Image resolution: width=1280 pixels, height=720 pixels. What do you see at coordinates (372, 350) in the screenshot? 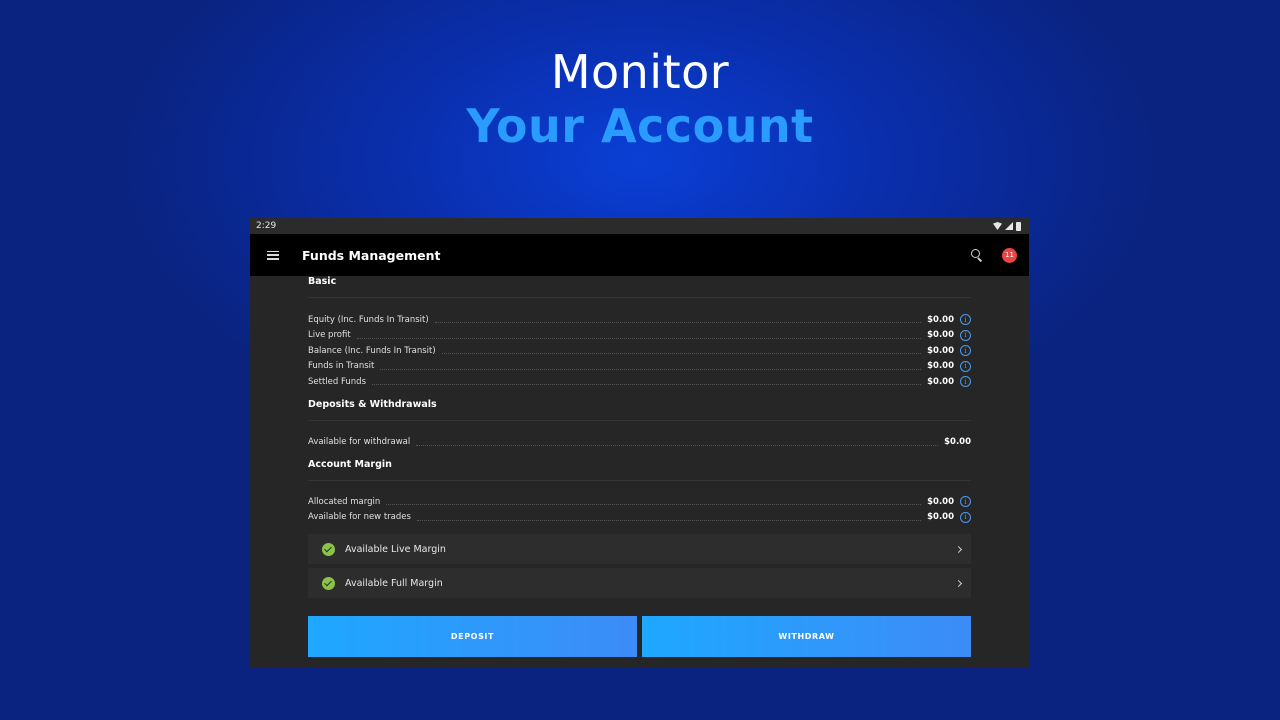
I see `row-label: Balance (Inc. Funds In Transit)` at bounding box center [372, 350].